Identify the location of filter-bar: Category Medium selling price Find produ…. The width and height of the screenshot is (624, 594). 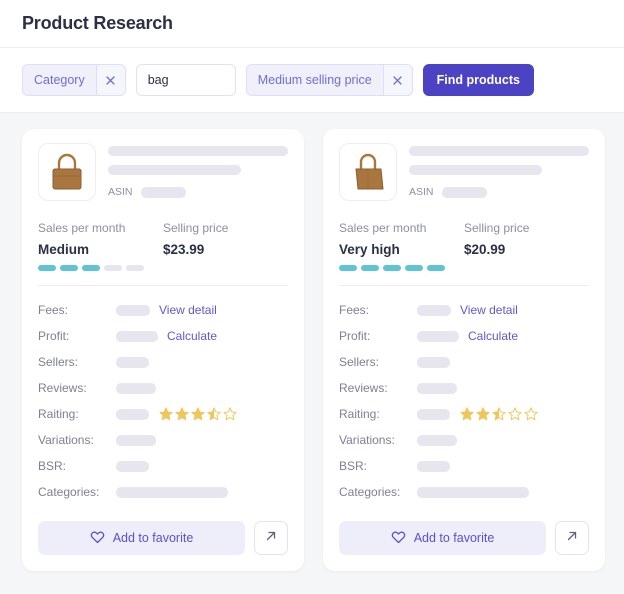
(312, 80).